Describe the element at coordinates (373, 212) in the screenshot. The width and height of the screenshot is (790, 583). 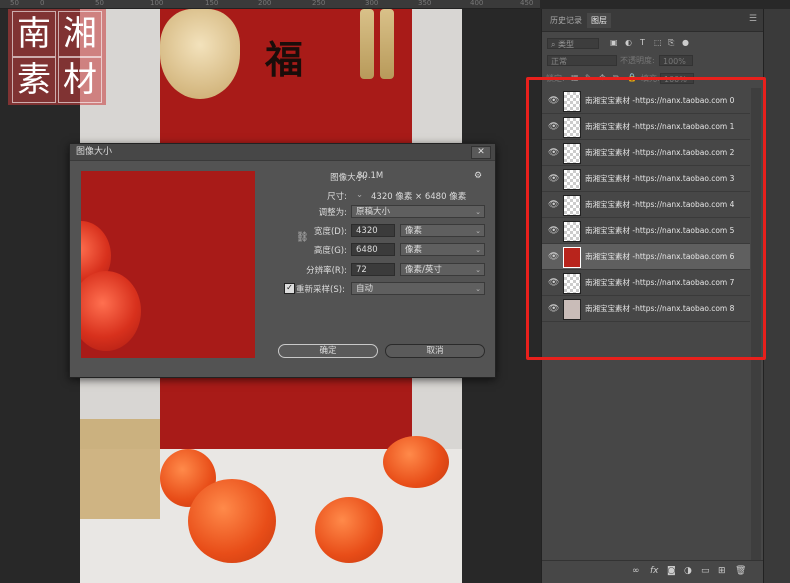
I see `fit-value: 原稿大小` at that location.